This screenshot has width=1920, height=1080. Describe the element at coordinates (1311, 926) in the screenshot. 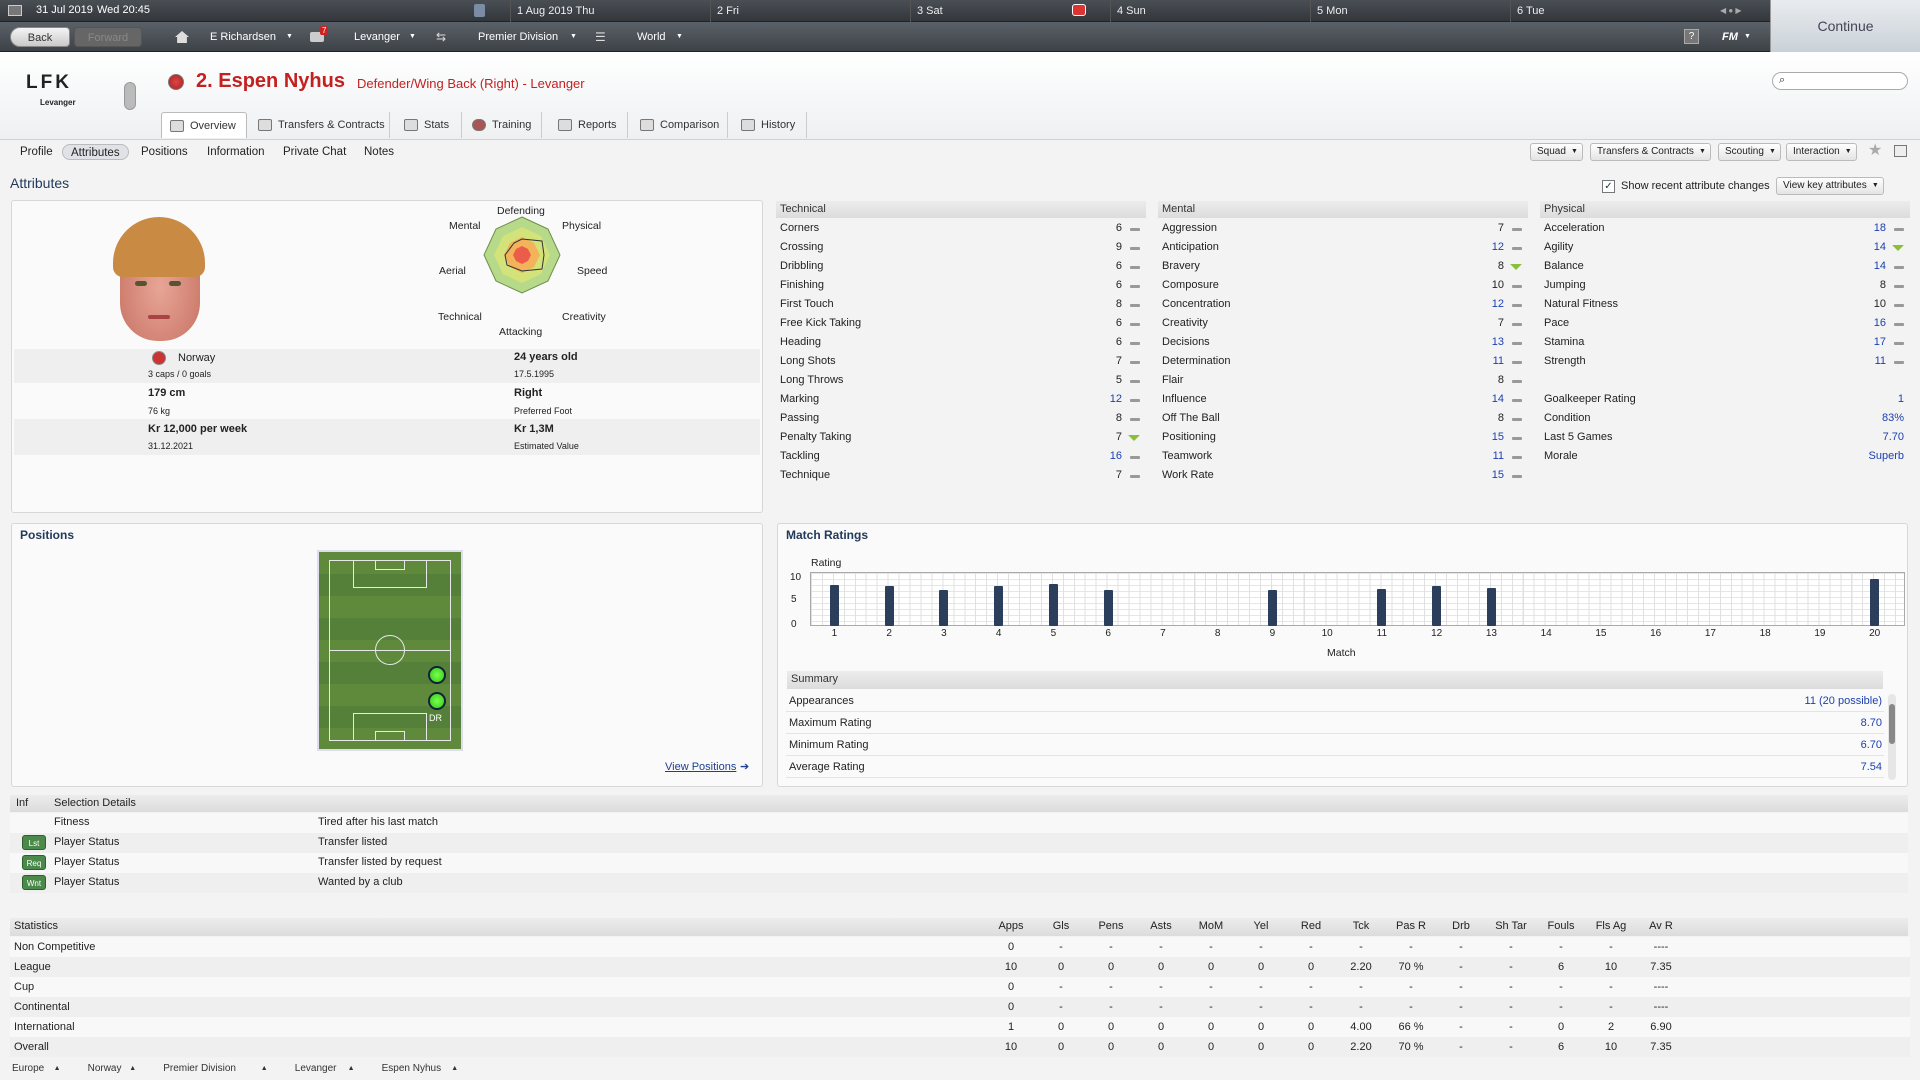

I see `stat-header-red: Red` at that location.